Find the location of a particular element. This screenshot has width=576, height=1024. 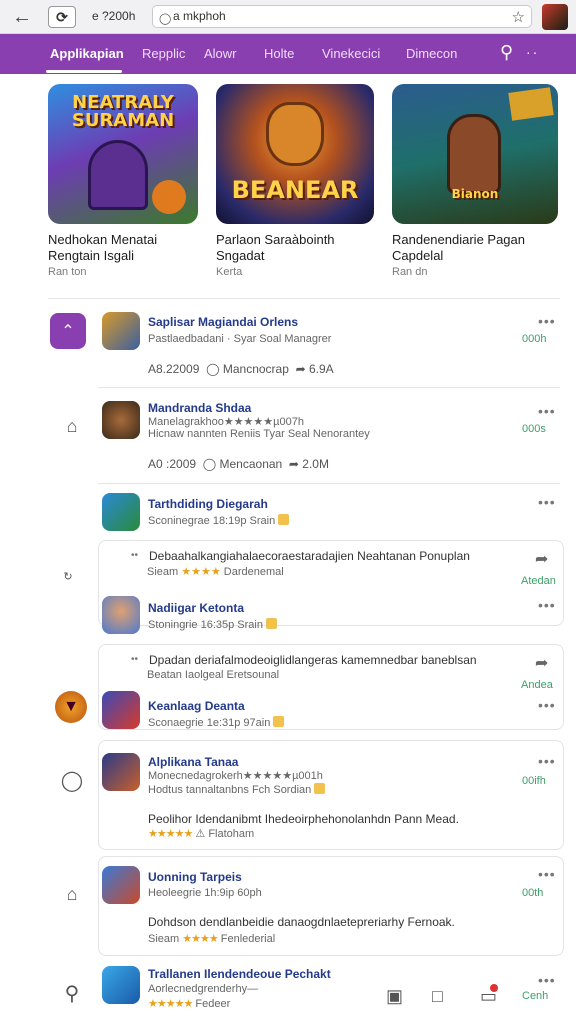

download-label: 000s is located at coordinates (534, 429).